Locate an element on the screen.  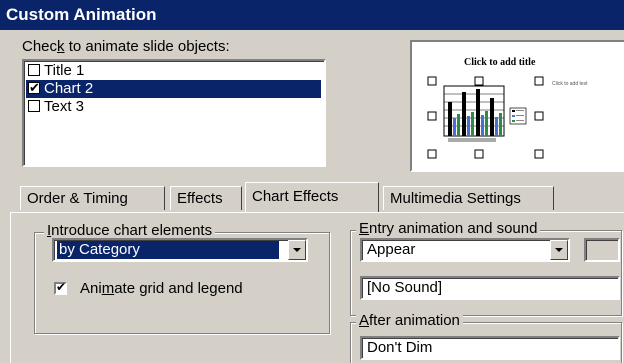
entry-group-title: Entry animation and sound is located at coordinates (448, 228).